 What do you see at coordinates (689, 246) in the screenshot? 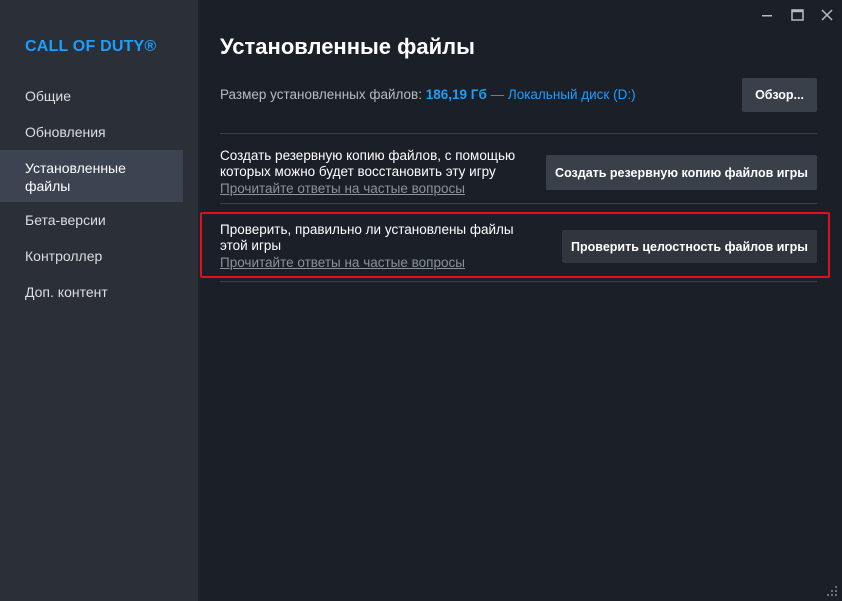
I see `verify-integrity-button: Проверить целостность файлов игры` at bounding box center [689, 246].